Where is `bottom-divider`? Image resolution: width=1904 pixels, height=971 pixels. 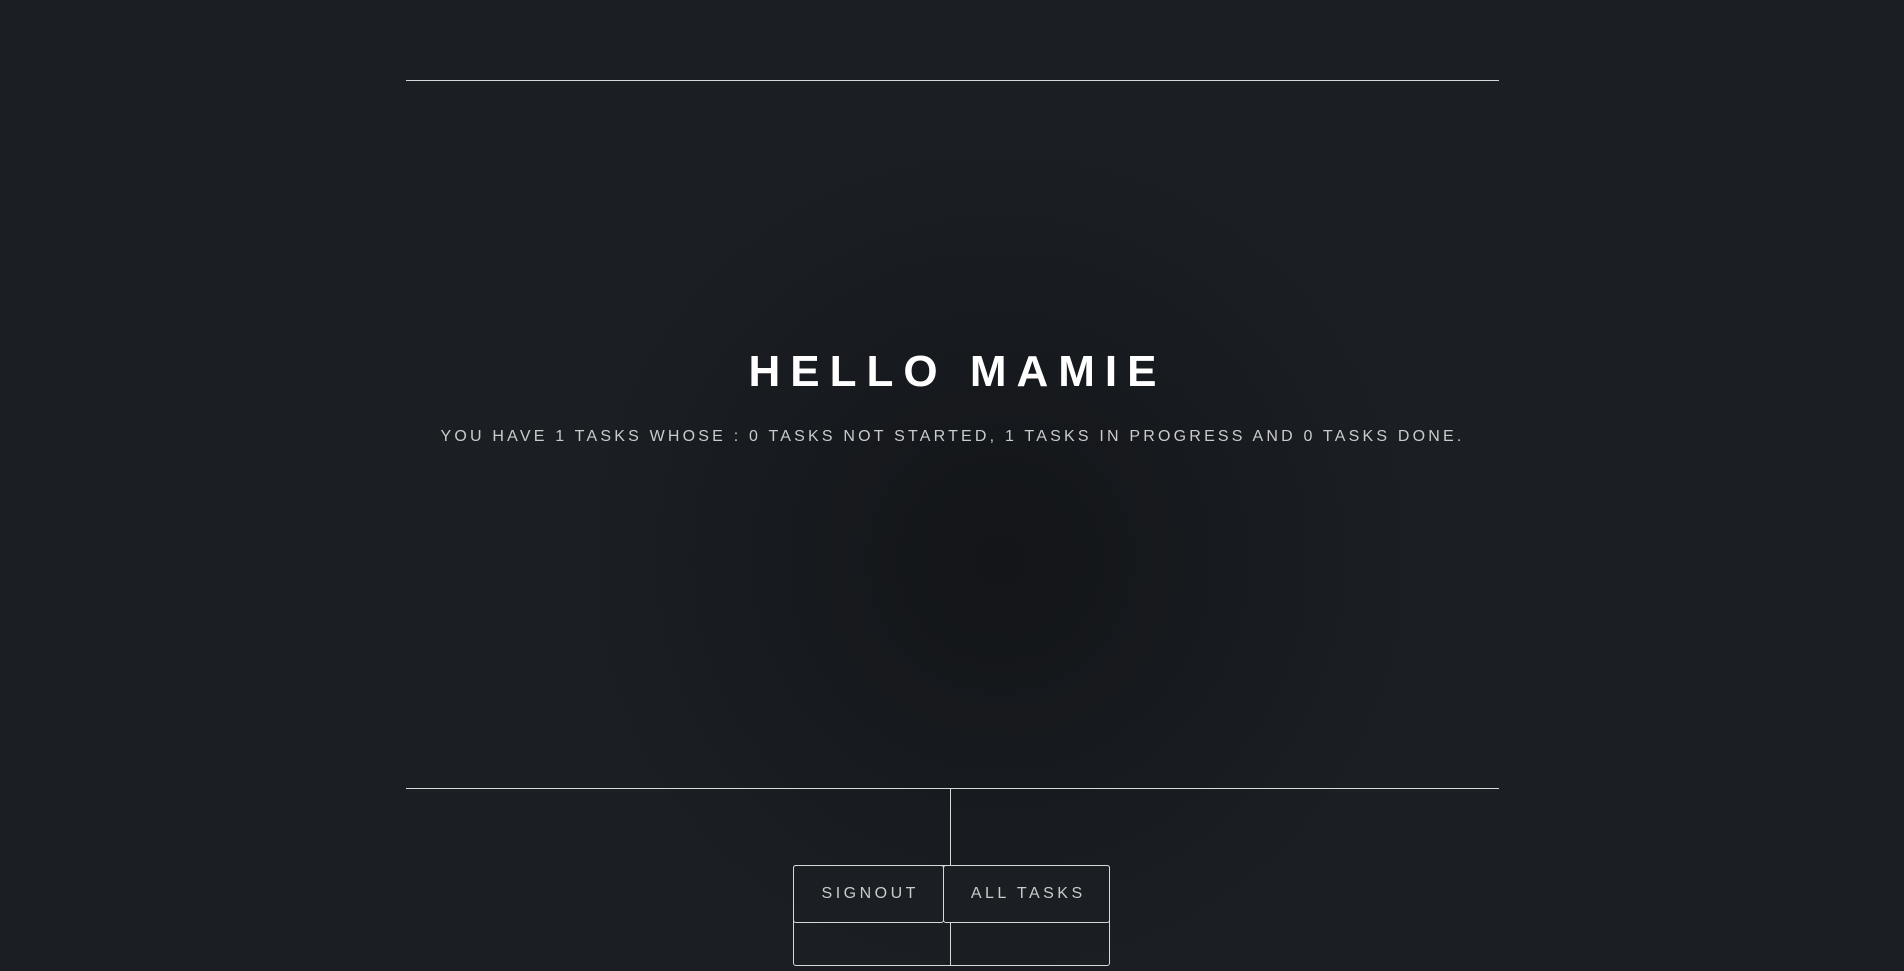 bottom-divider is located at coordinates (952, 788).